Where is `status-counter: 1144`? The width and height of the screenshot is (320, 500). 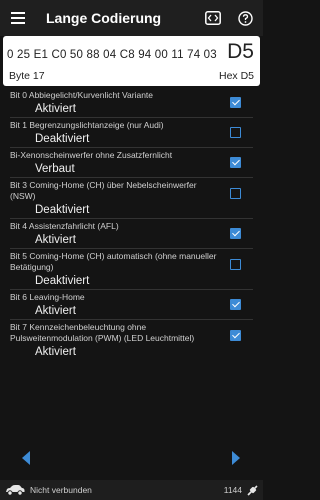 status-counter: 1144 is located at coordinates (232, 490).